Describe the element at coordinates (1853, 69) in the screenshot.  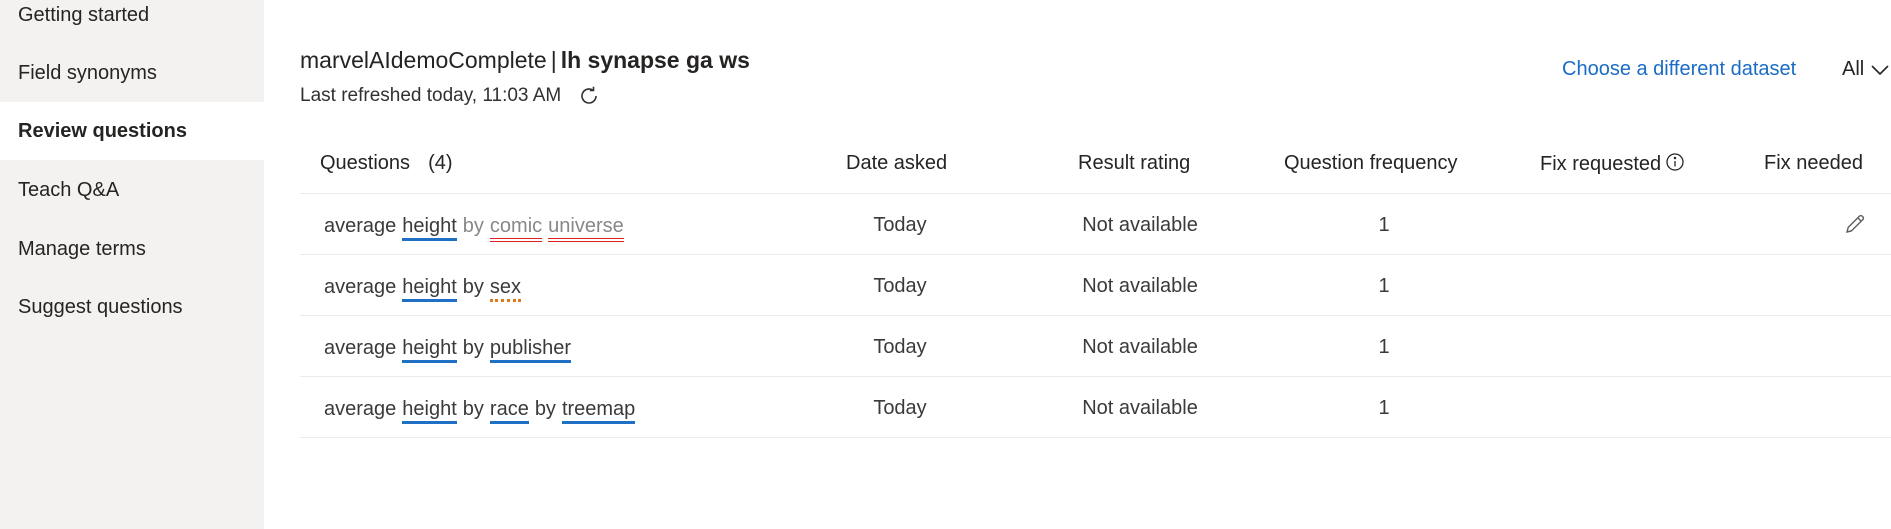
I see `filter-value: All` at that location.